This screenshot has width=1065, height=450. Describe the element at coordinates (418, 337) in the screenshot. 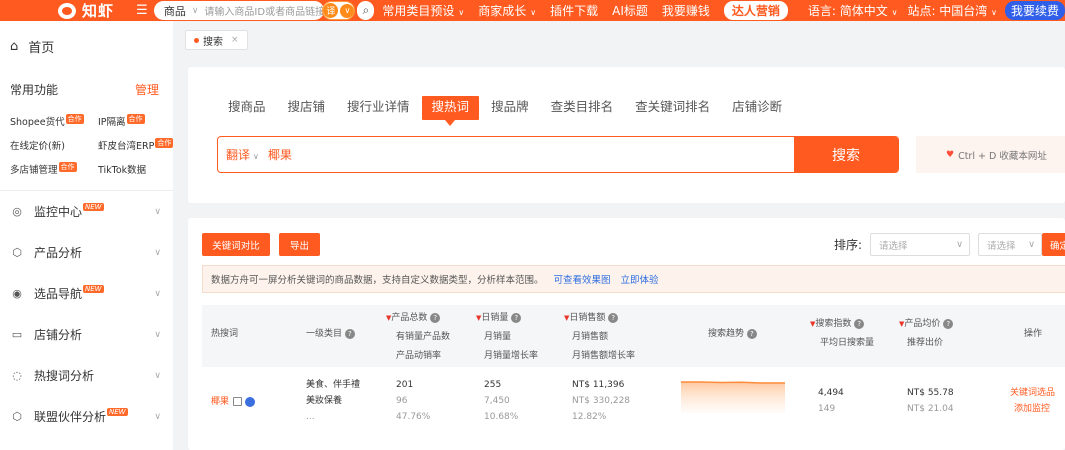

I see `col-product-total: ▼产品总数 ? 有销量产品数 产品动销率` at that location.